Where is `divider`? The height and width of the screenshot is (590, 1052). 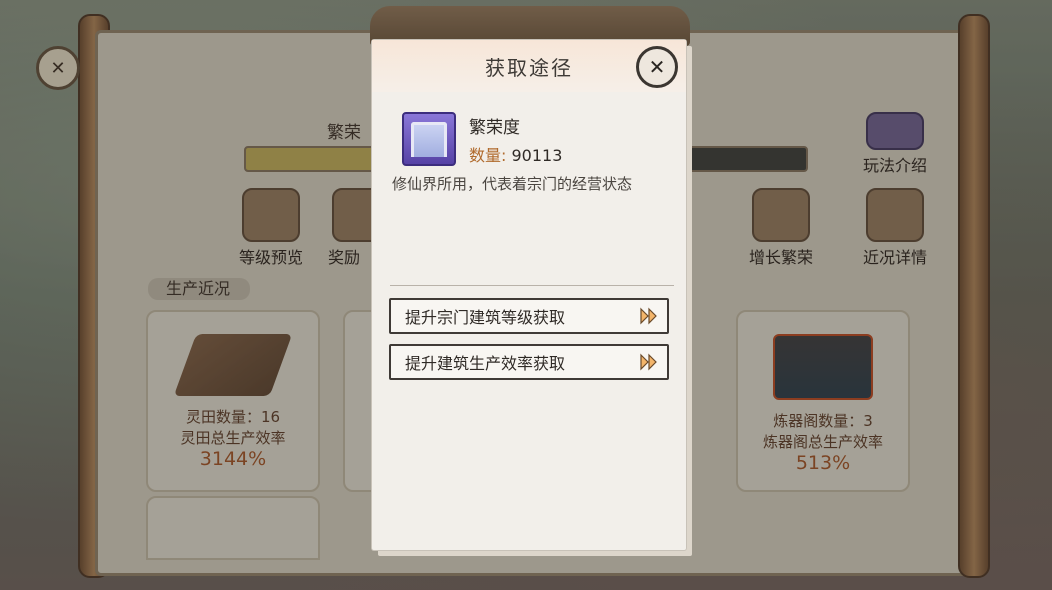 divider is located at coordinates (532, 285).